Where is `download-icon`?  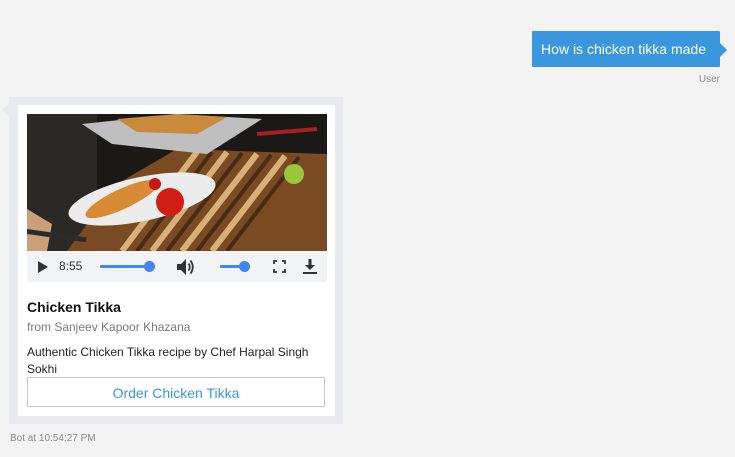
download-icon is located at coordinates (310, 266).